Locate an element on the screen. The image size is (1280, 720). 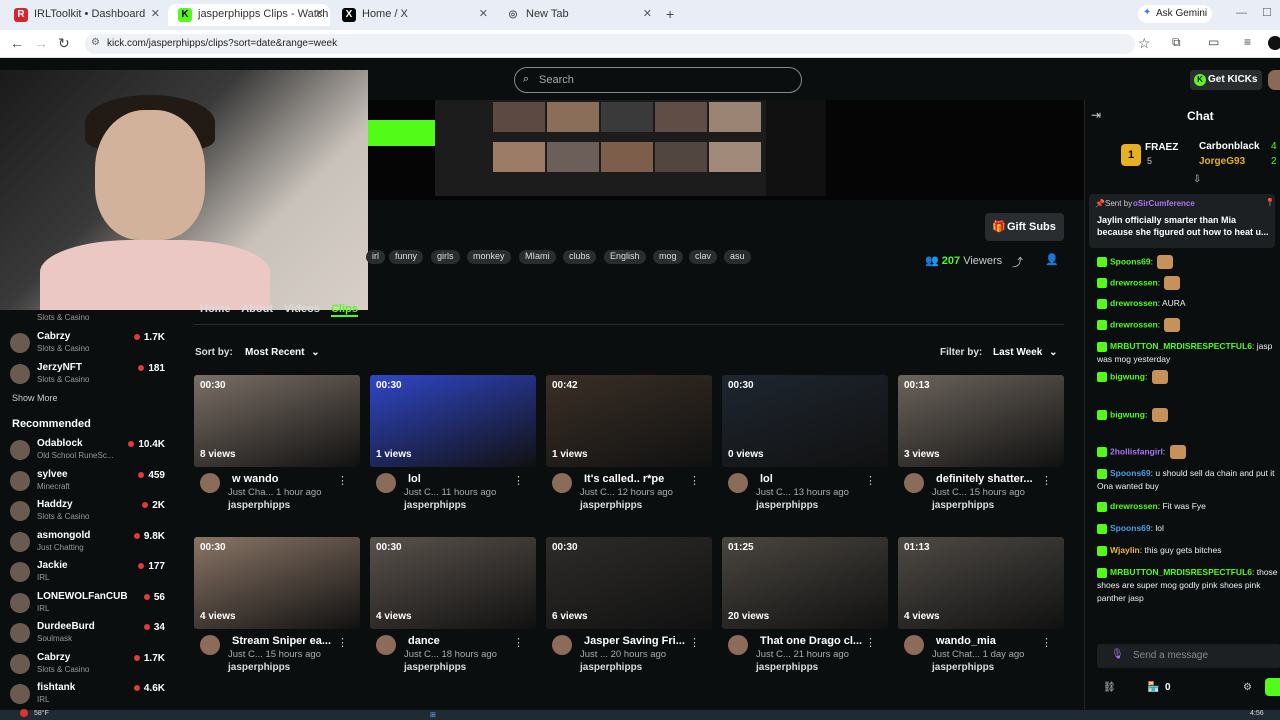
sidebar-channel: LONEWOLFanCUB IRL 56 is located at coordinates (92, 606).